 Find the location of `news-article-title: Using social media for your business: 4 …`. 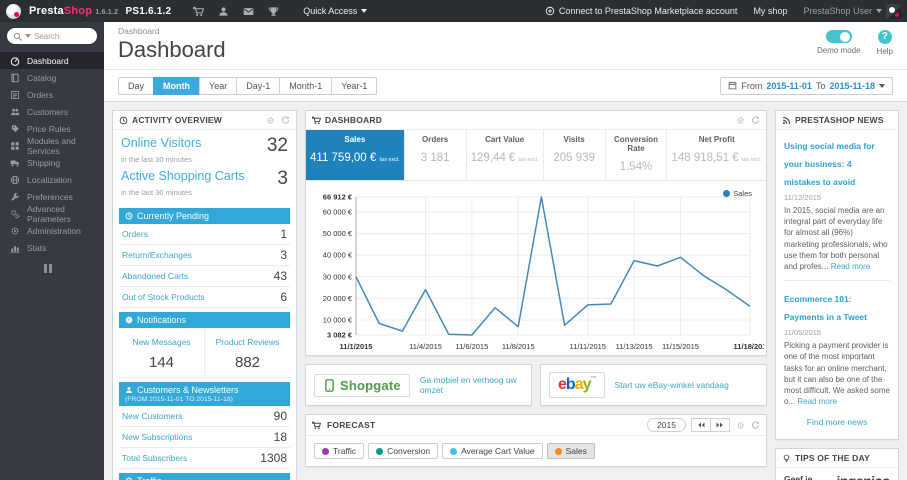

news-article-title: Using social media for your business: 4 … is located at coordinates (829, 164).